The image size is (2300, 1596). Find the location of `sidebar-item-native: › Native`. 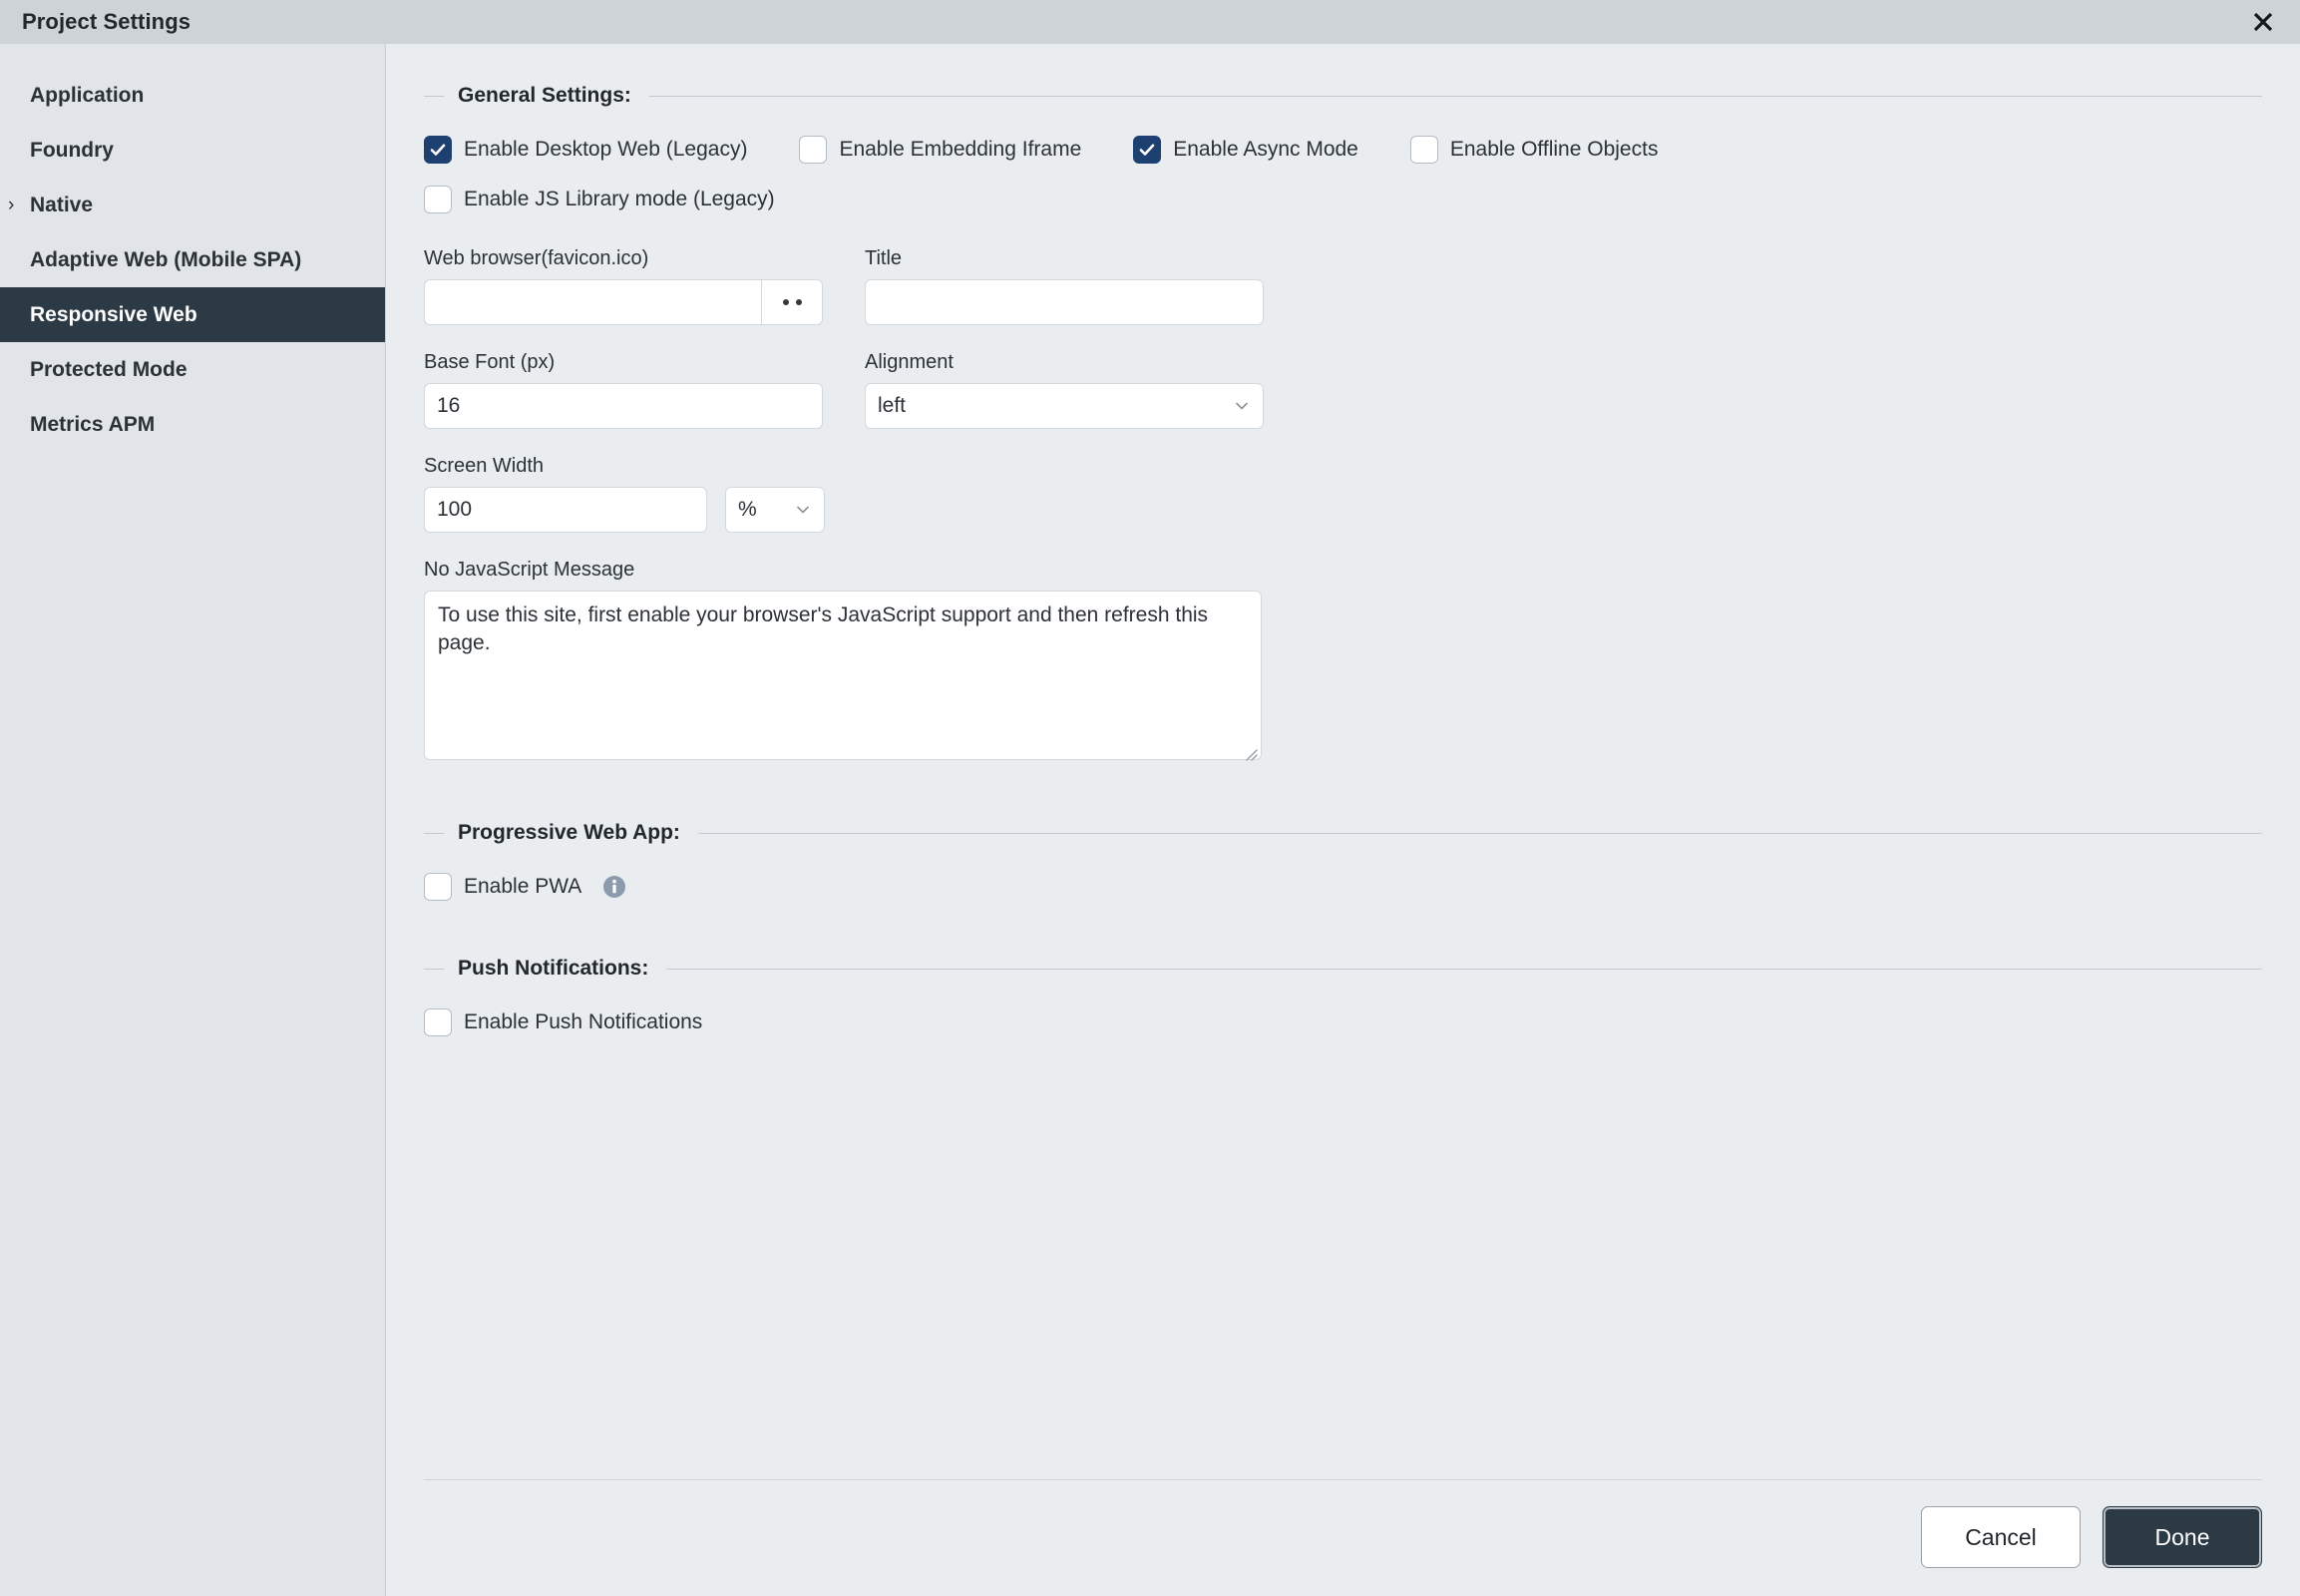

sidebar-item-native: › Native is located at coordinates (192, 205).